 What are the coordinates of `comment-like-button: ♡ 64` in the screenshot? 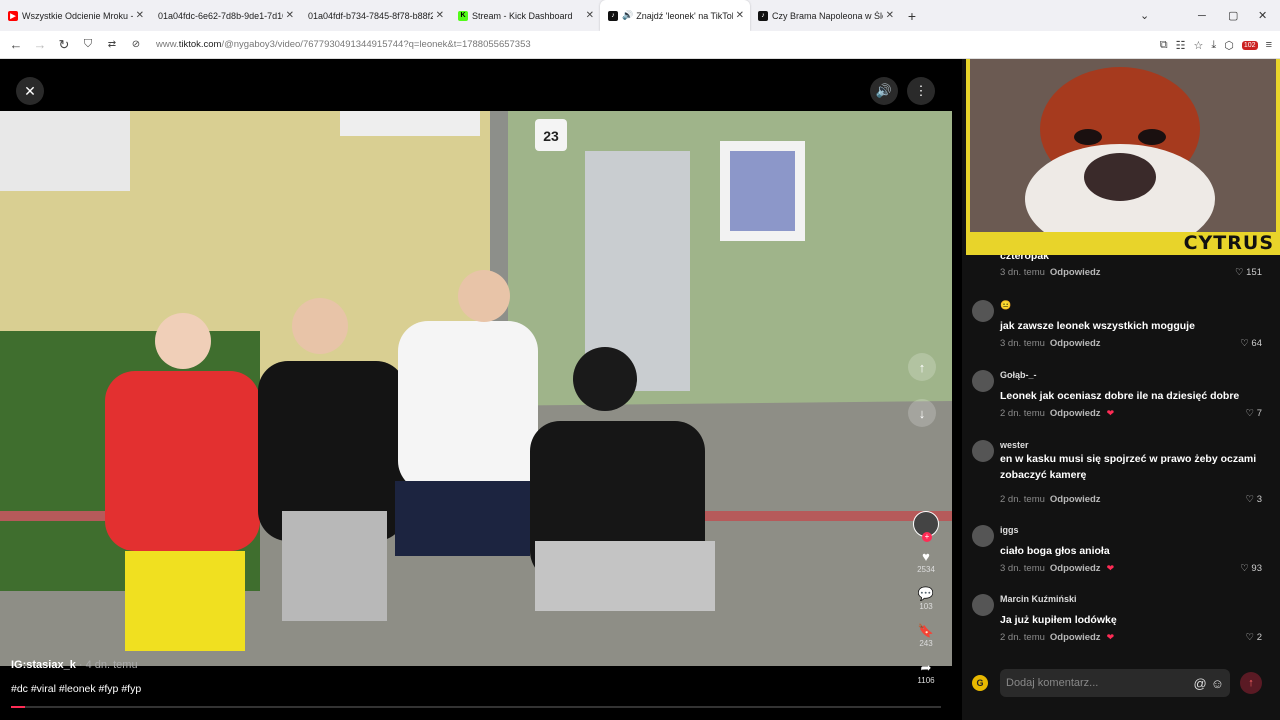 It's located at (1251, 343).